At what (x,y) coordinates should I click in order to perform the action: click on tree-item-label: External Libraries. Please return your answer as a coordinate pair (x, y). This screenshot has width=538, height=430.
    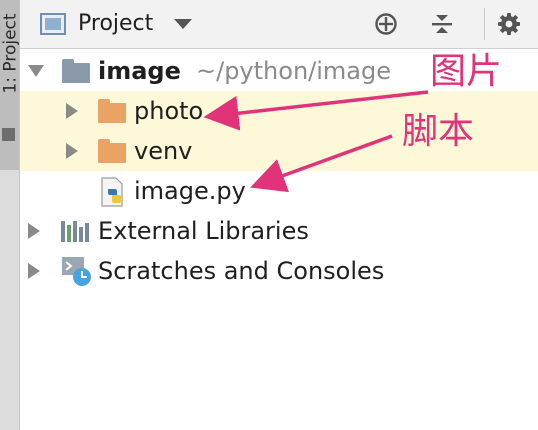
    Looking at the image, I should click on (203, 231).